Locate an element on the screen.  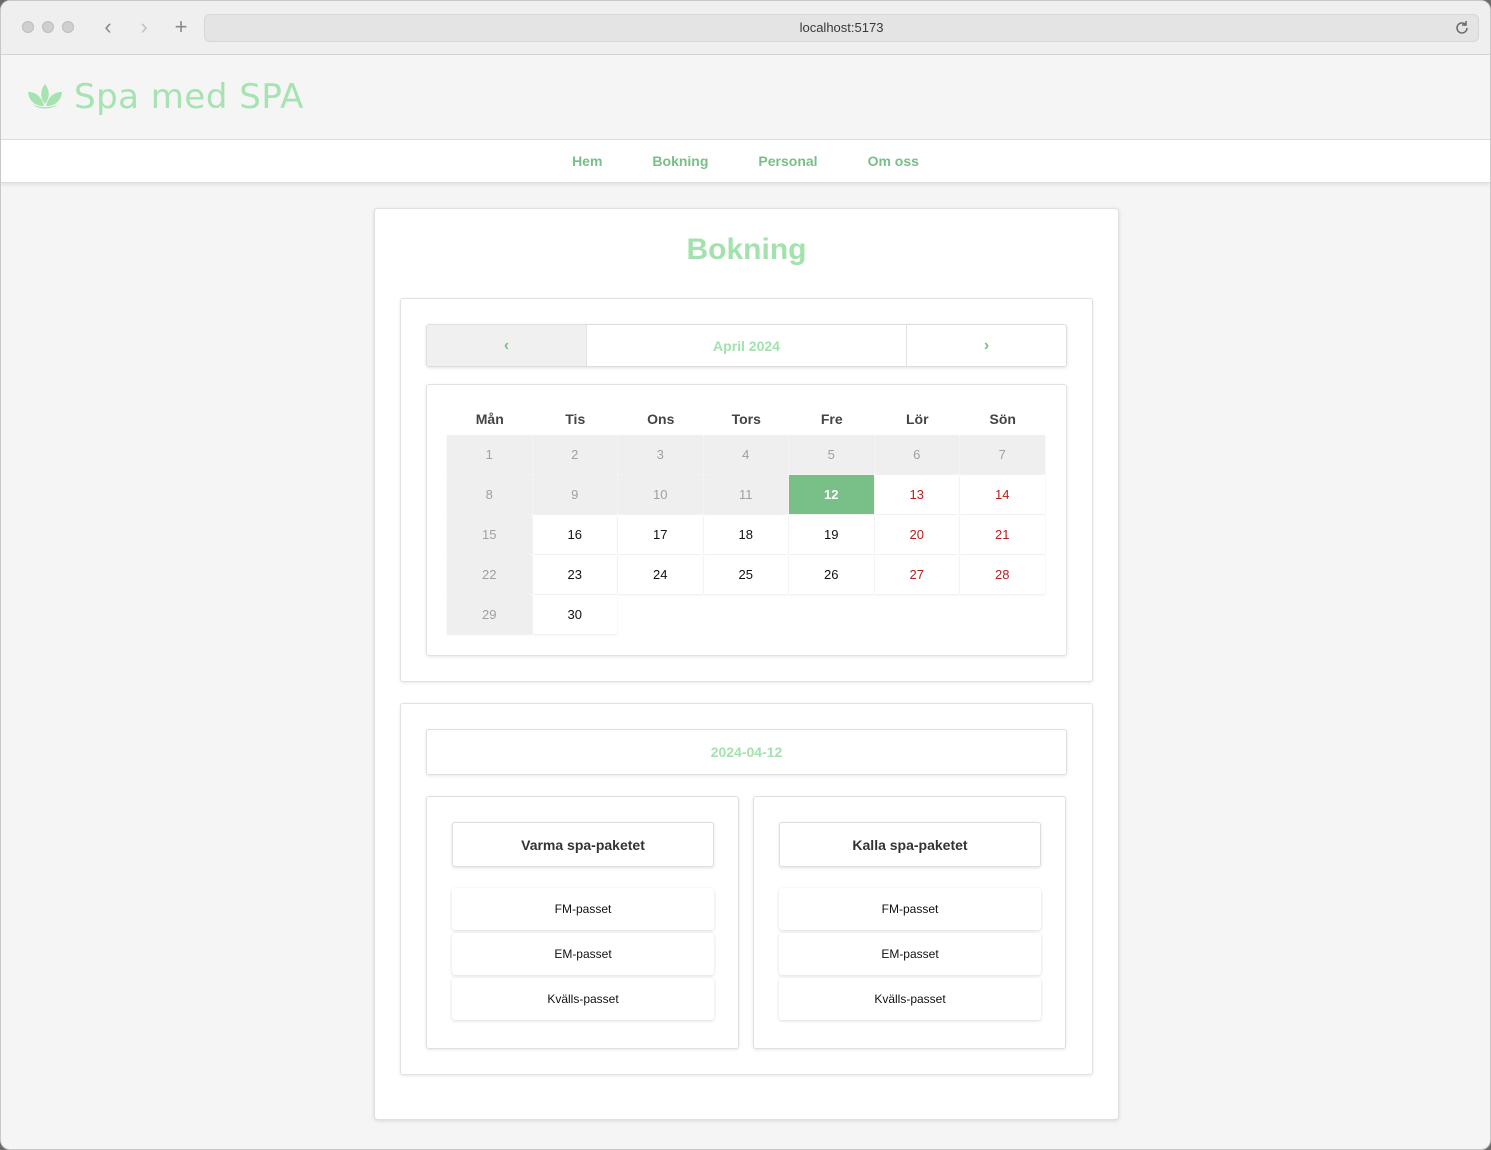
site-logo: Spa med SPA is located at coordinates (165, 97).